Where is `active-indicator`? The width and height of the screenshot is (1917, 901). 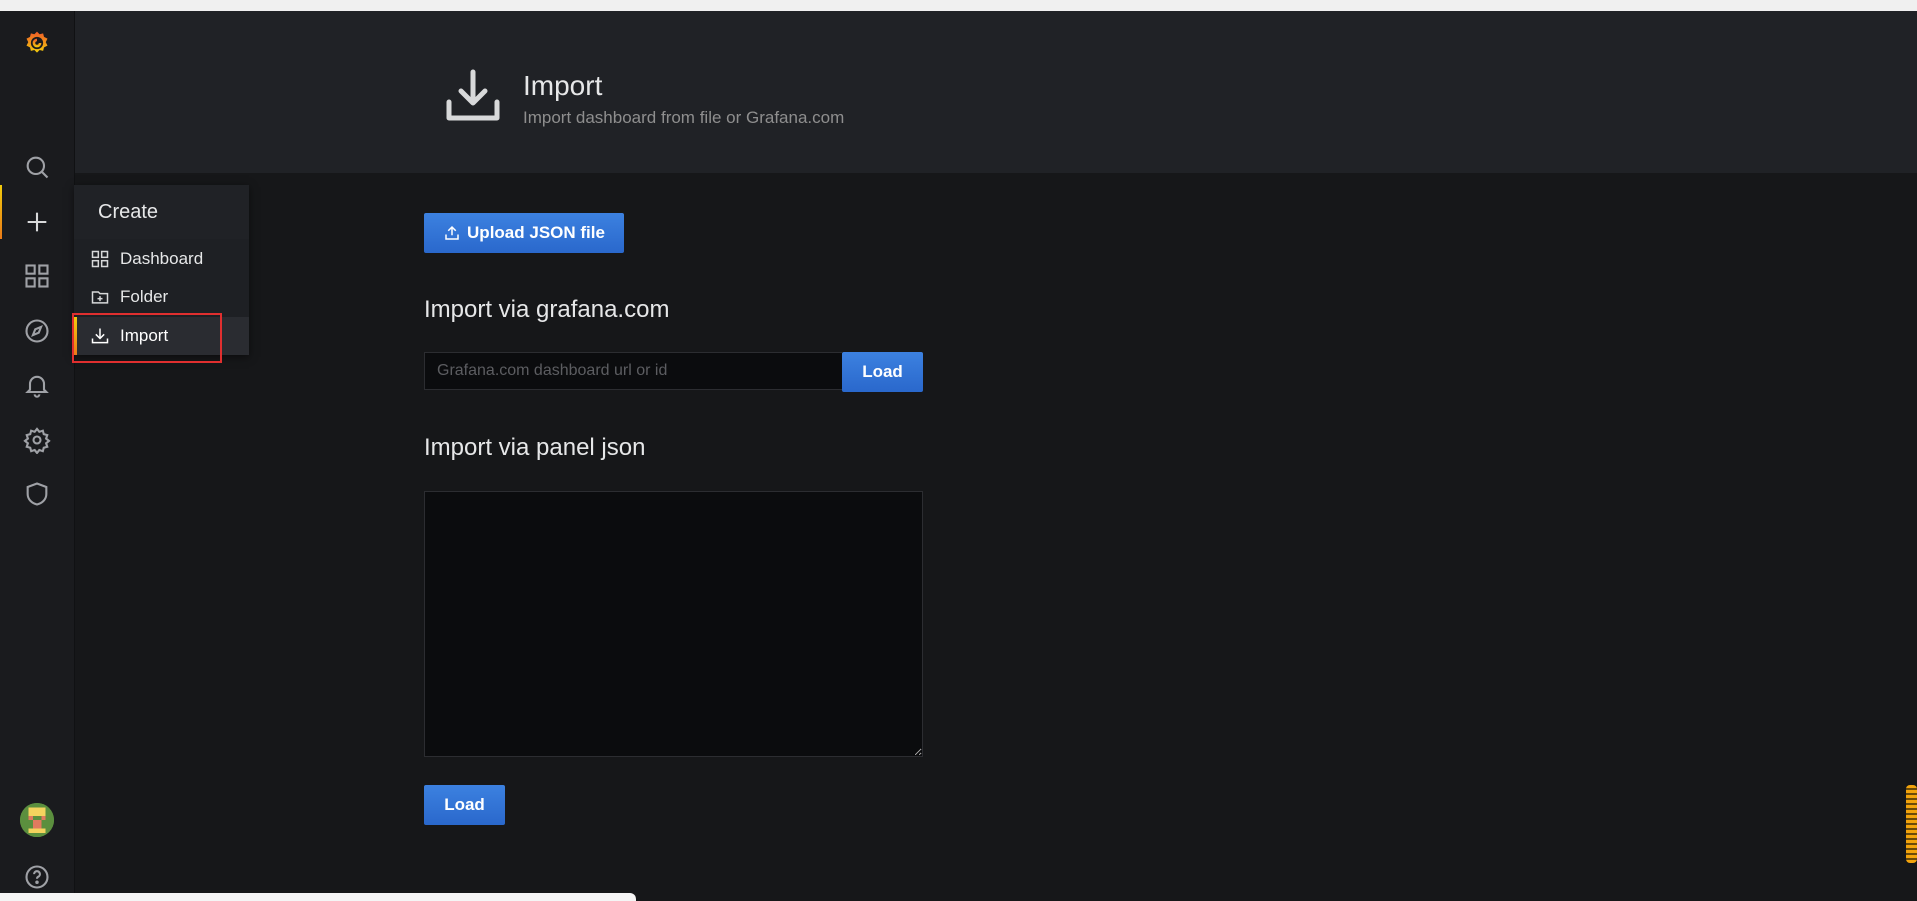
active-indicator is located at coordinates (1, 212).